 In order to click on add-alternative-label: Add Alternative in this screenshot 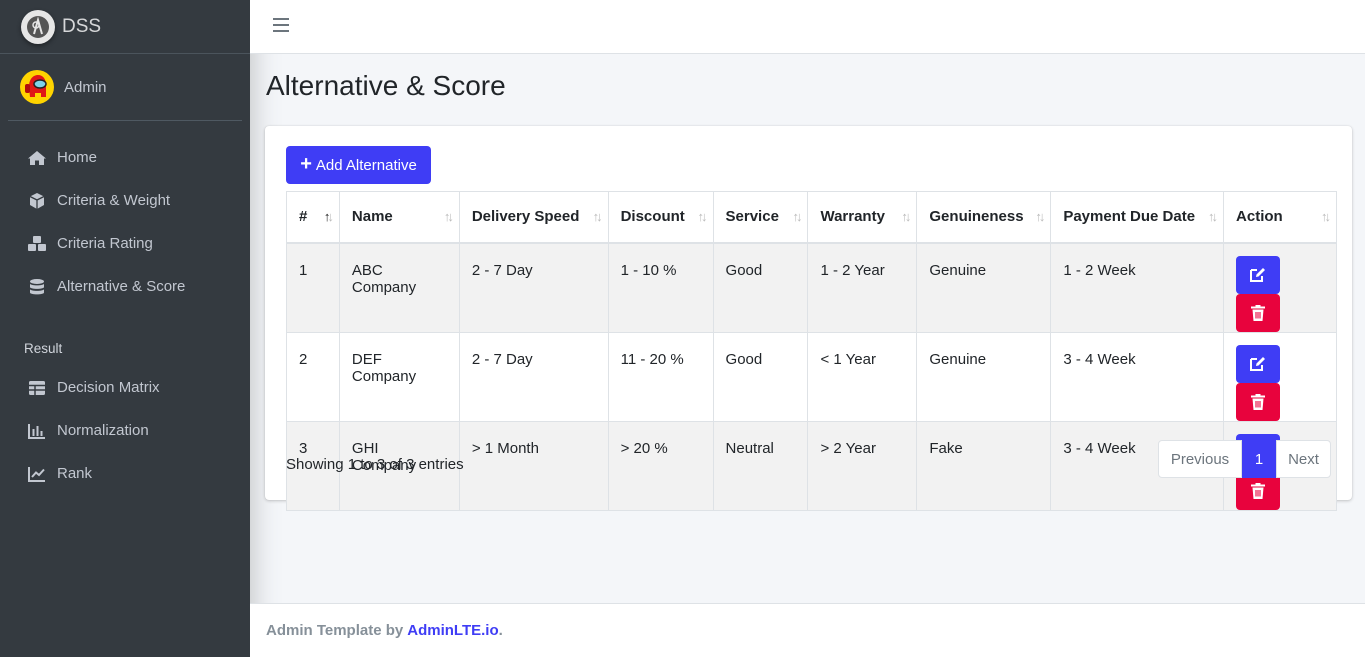, I will do `click(366, 165)`.